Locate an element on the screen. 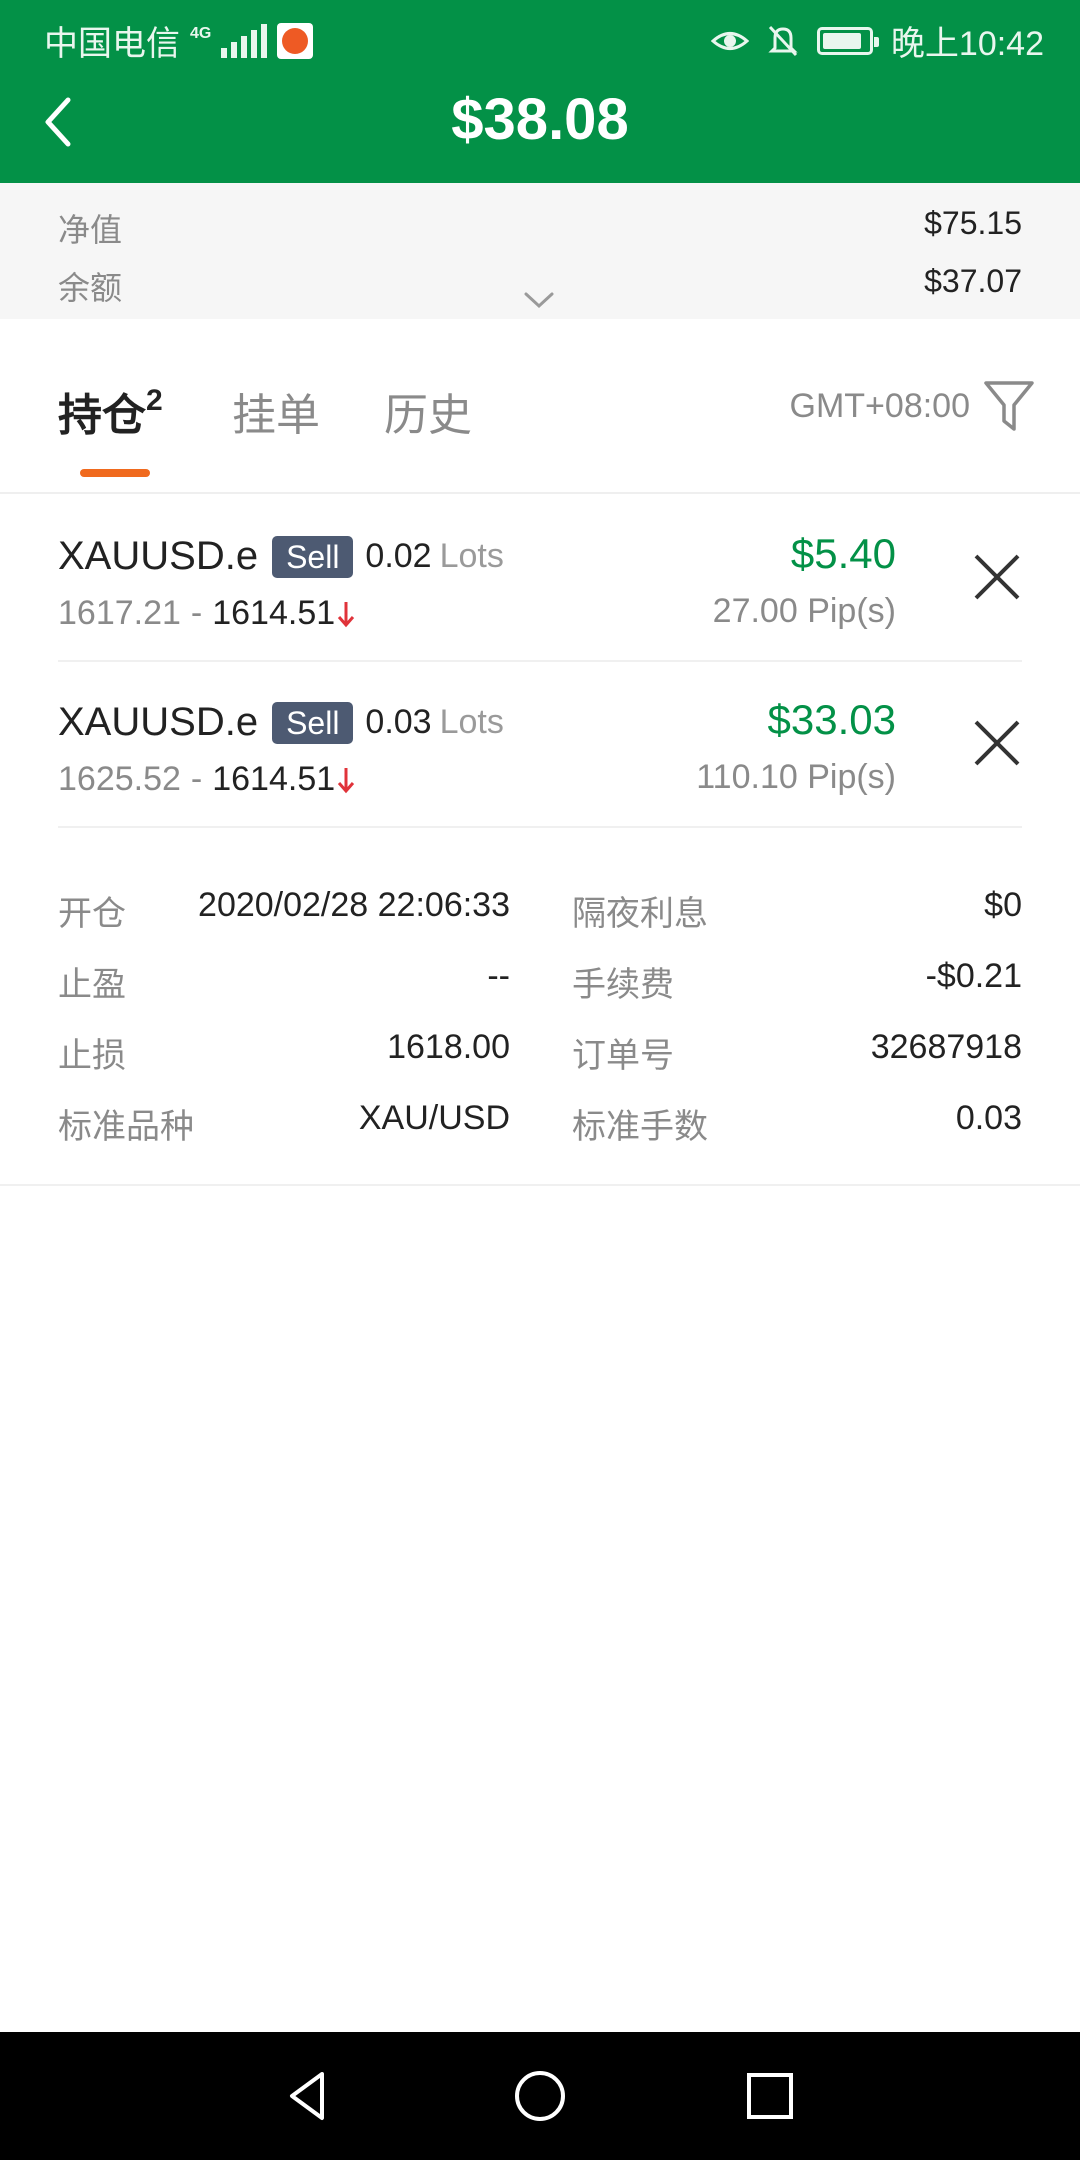 The image size is (1080, 2160). position-pnl: $5.40 is located at coordinates (843, 553).